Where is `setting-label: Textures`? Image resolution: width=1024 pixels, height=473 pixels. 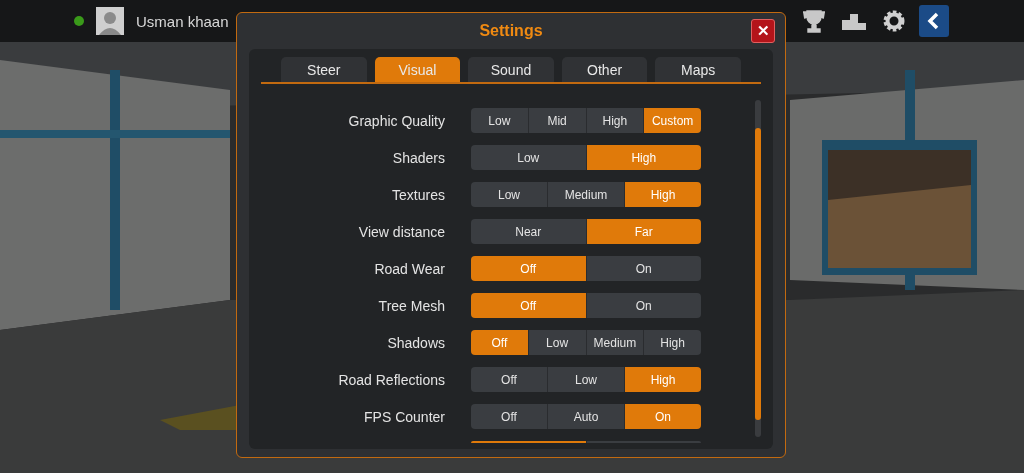
setting-label: Textures is located at coordinates (418, 194).